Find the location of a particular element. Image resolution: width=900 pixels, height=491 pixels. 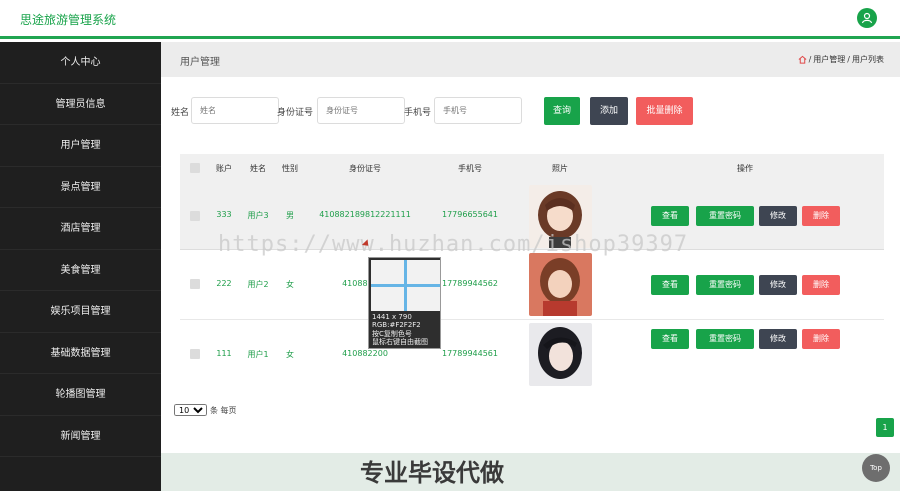

breadcrumb: / 用户管理 / 用户列表 is located at coordinates (841, 59).